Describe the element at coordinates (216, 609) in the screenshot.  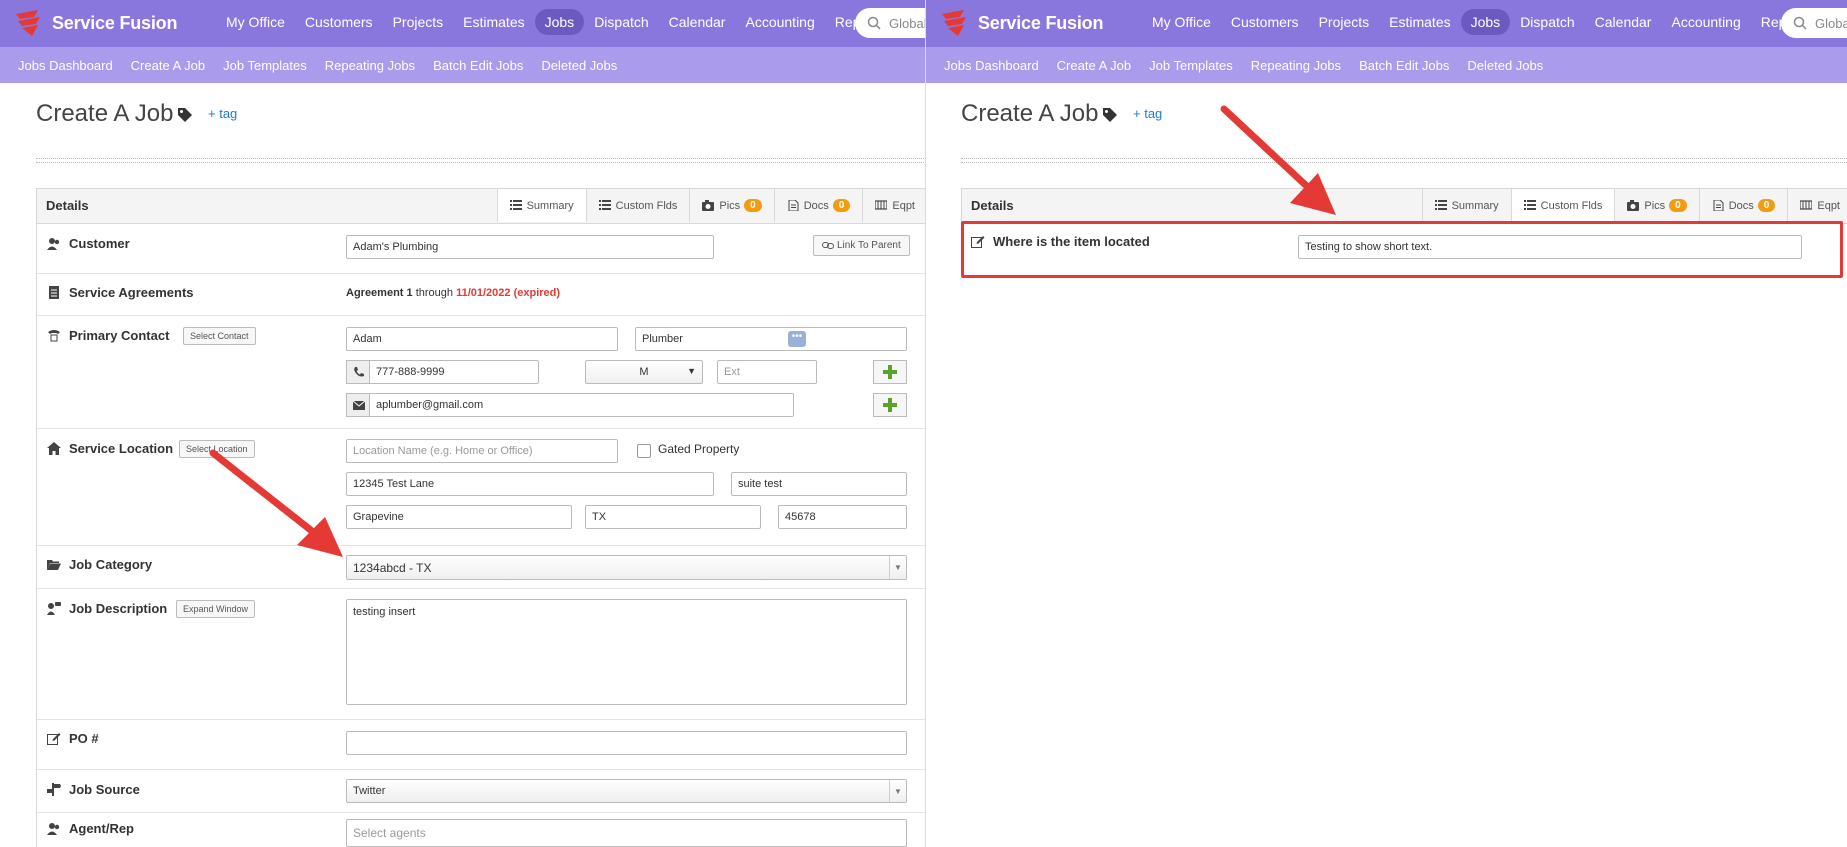
I see `expand-window-button: Expand Window` at that location.